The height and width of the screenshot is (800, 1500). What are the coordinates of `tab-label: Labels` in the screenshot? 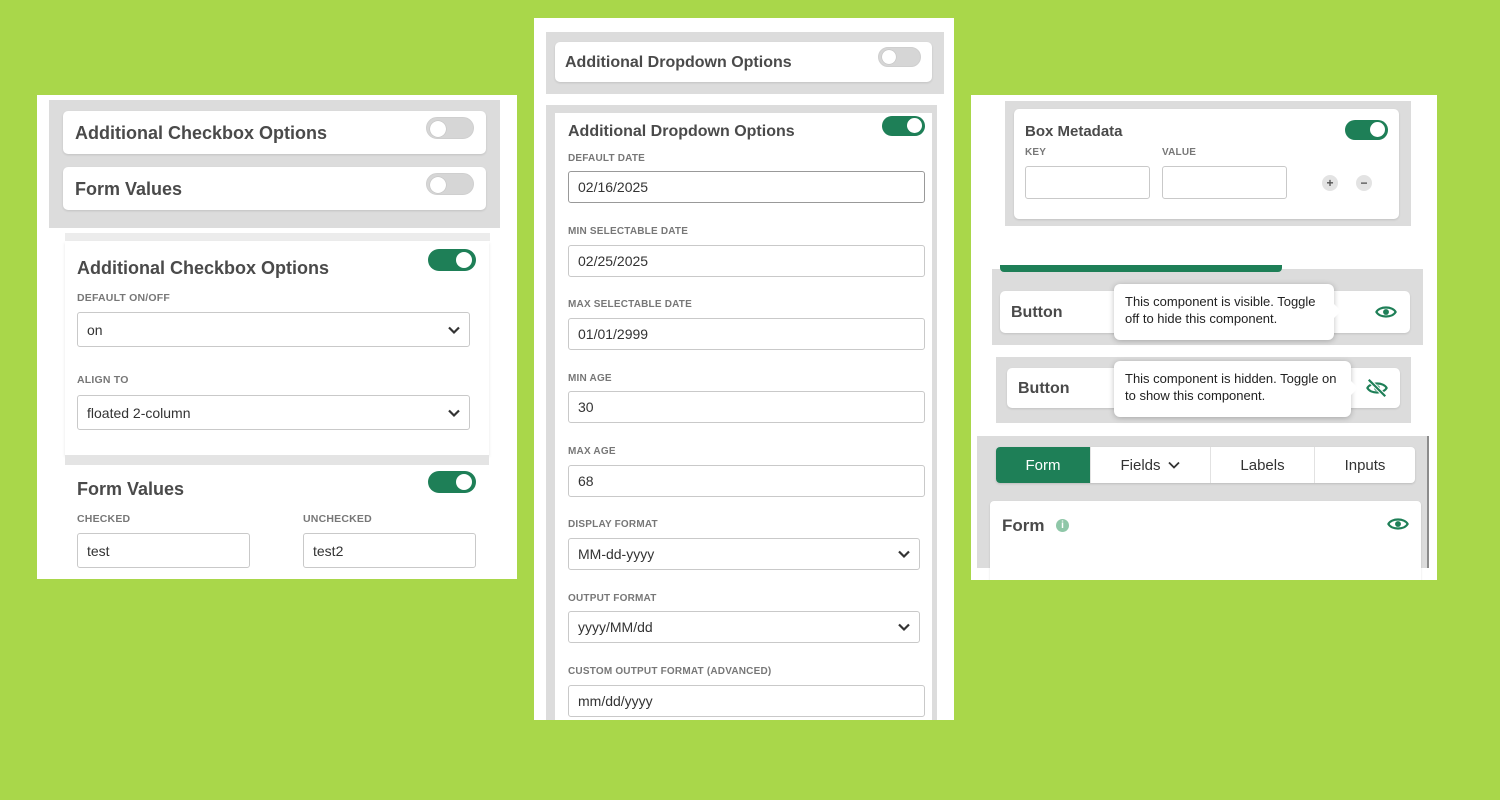 It's located at (1262, 465).